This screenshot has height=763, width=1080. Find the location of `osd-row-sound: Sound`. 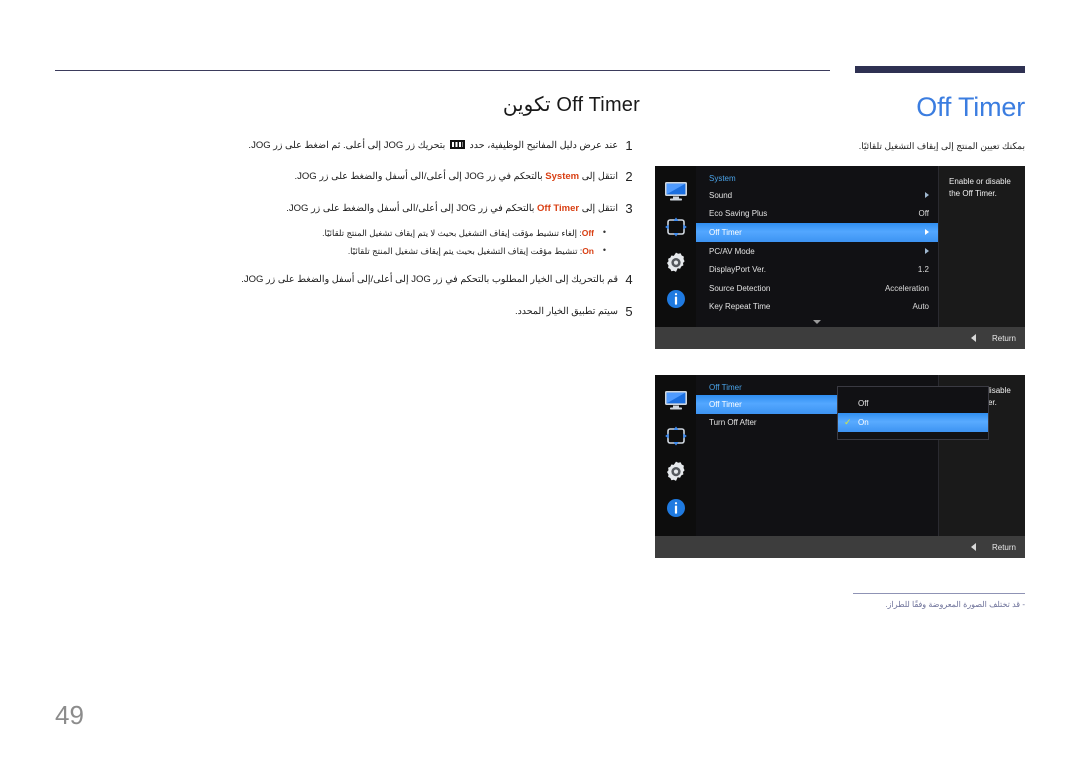

osd-row-sound: Sound is located at coordinates (817, 195).